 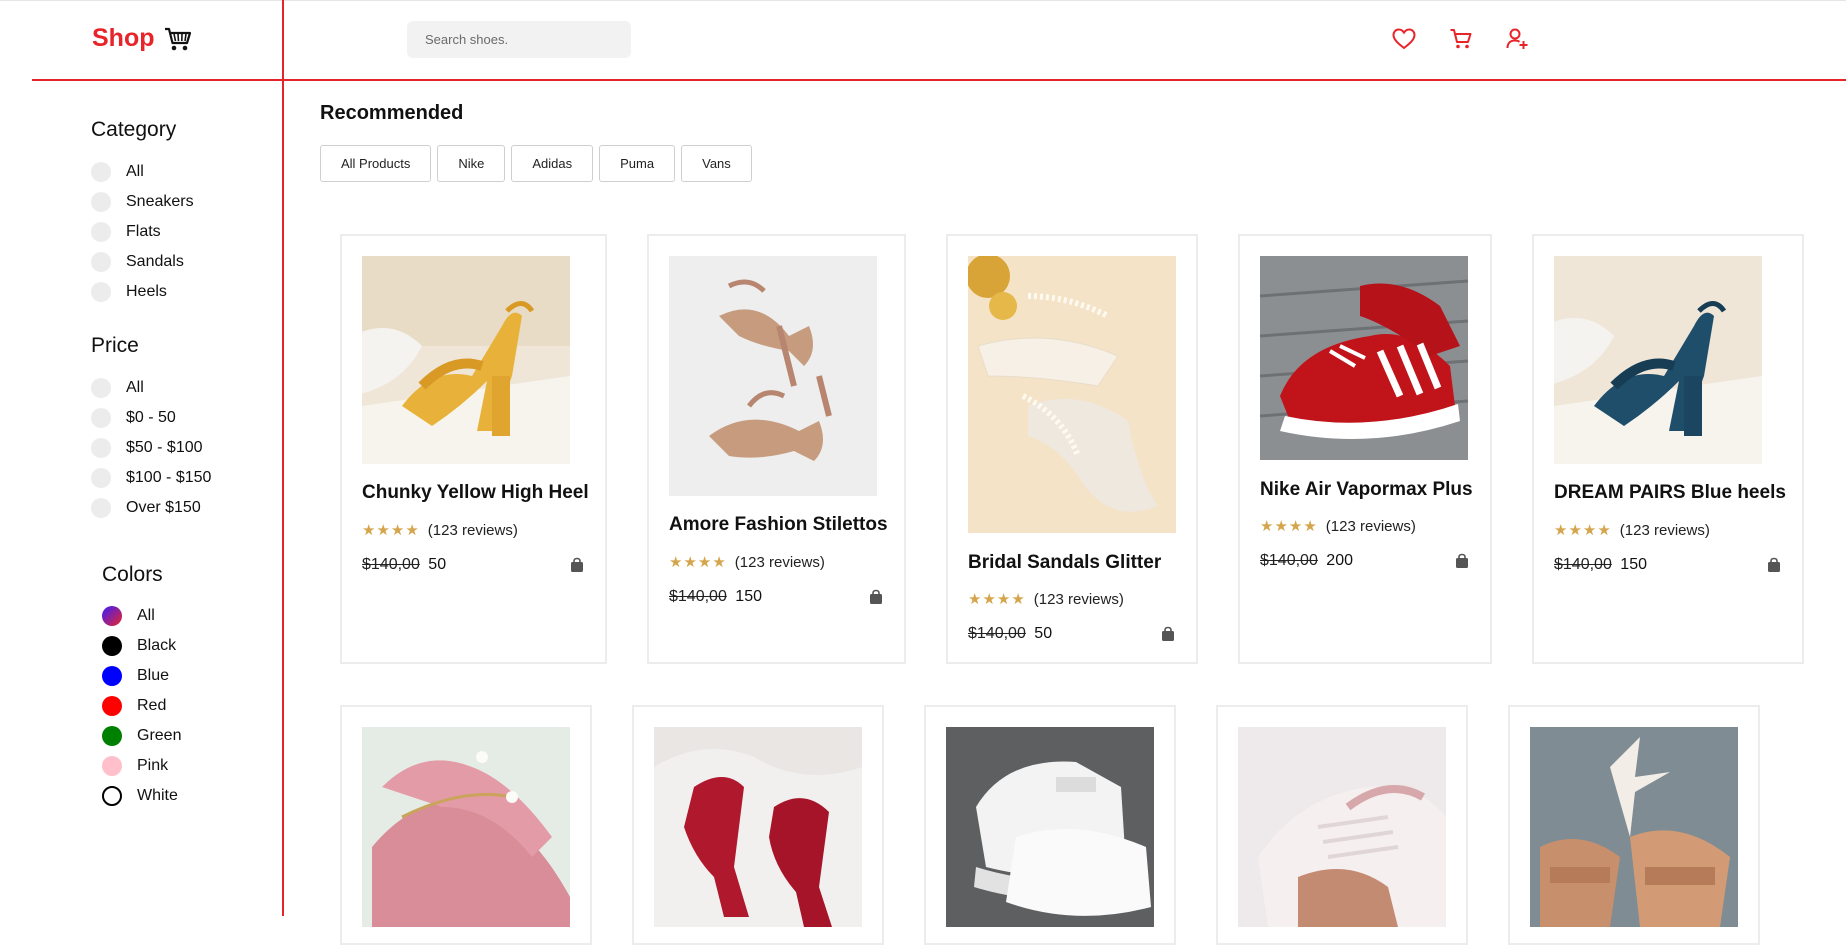 I want to click on color-option-blue: Blue, so click(x=141, y=676).